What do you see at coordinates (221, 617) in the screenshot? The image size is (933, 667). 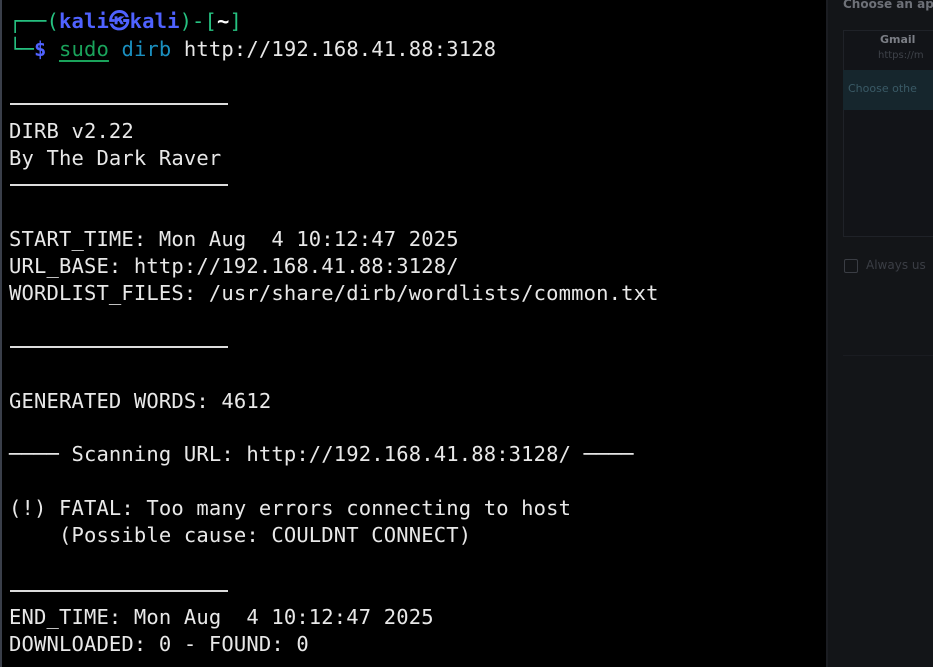 I see `end-time-line: END_TIME: Mon Aug 4 10:12:47 2025` at bounding box center [221, 617].